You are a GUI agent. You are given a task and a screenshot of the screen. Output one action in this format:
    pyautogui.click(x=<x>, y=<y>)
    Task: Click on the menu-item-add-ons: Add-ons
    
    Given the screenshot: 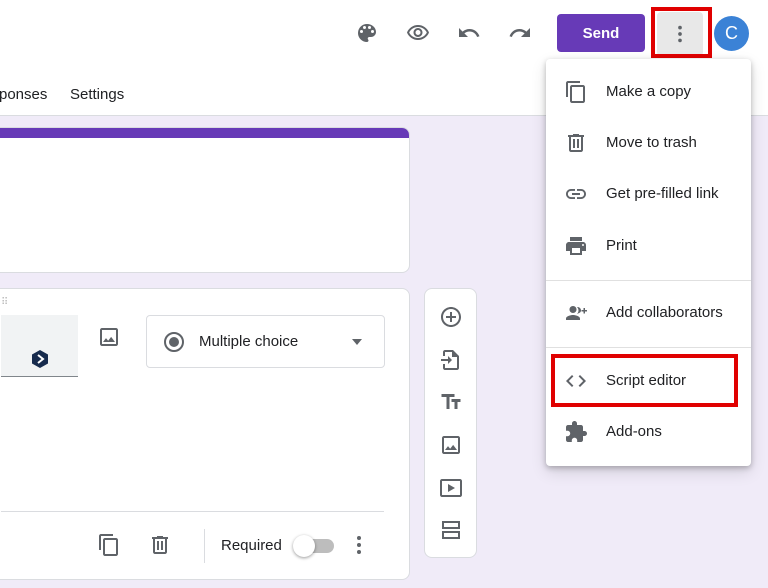 What is the action you would take?
    pyautogui.click(x=648, y=432)
    